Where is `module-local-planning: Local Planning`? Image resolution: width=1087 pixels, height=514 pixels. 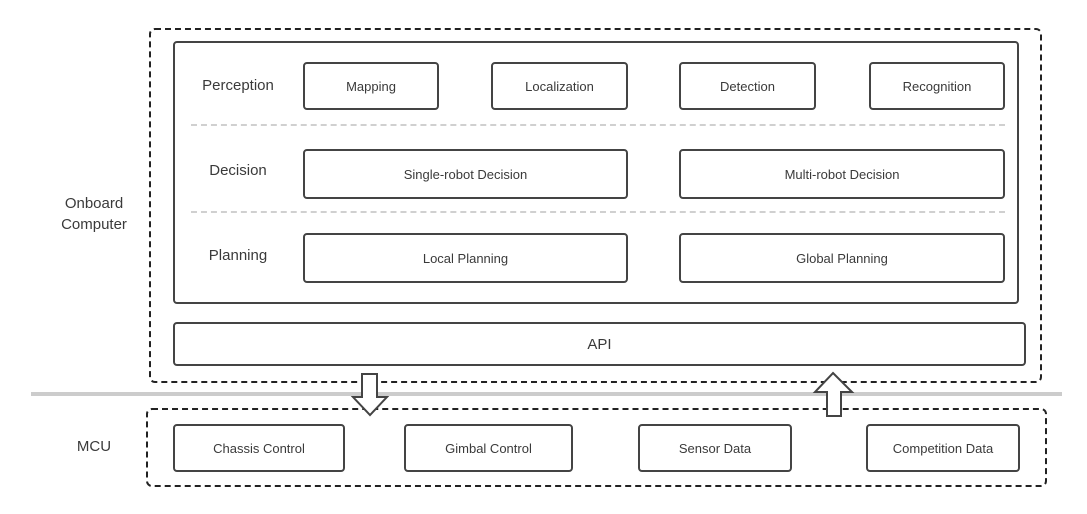 module-local-planning: Local Planning is located at coordinates (465, 258).